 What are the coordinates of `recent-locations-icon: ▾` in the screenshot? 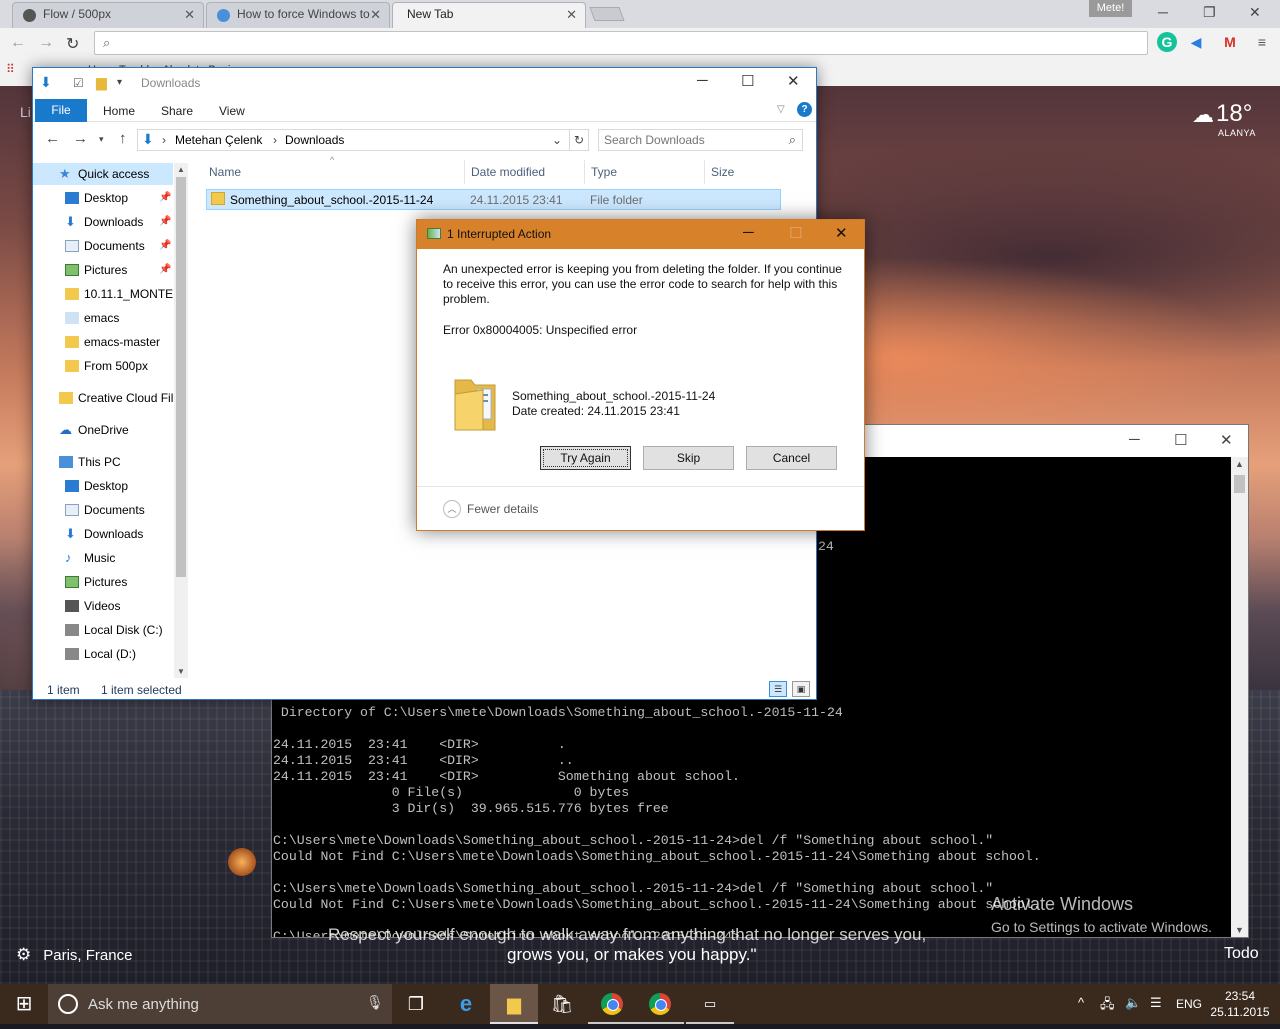 It's located at (101, 139).